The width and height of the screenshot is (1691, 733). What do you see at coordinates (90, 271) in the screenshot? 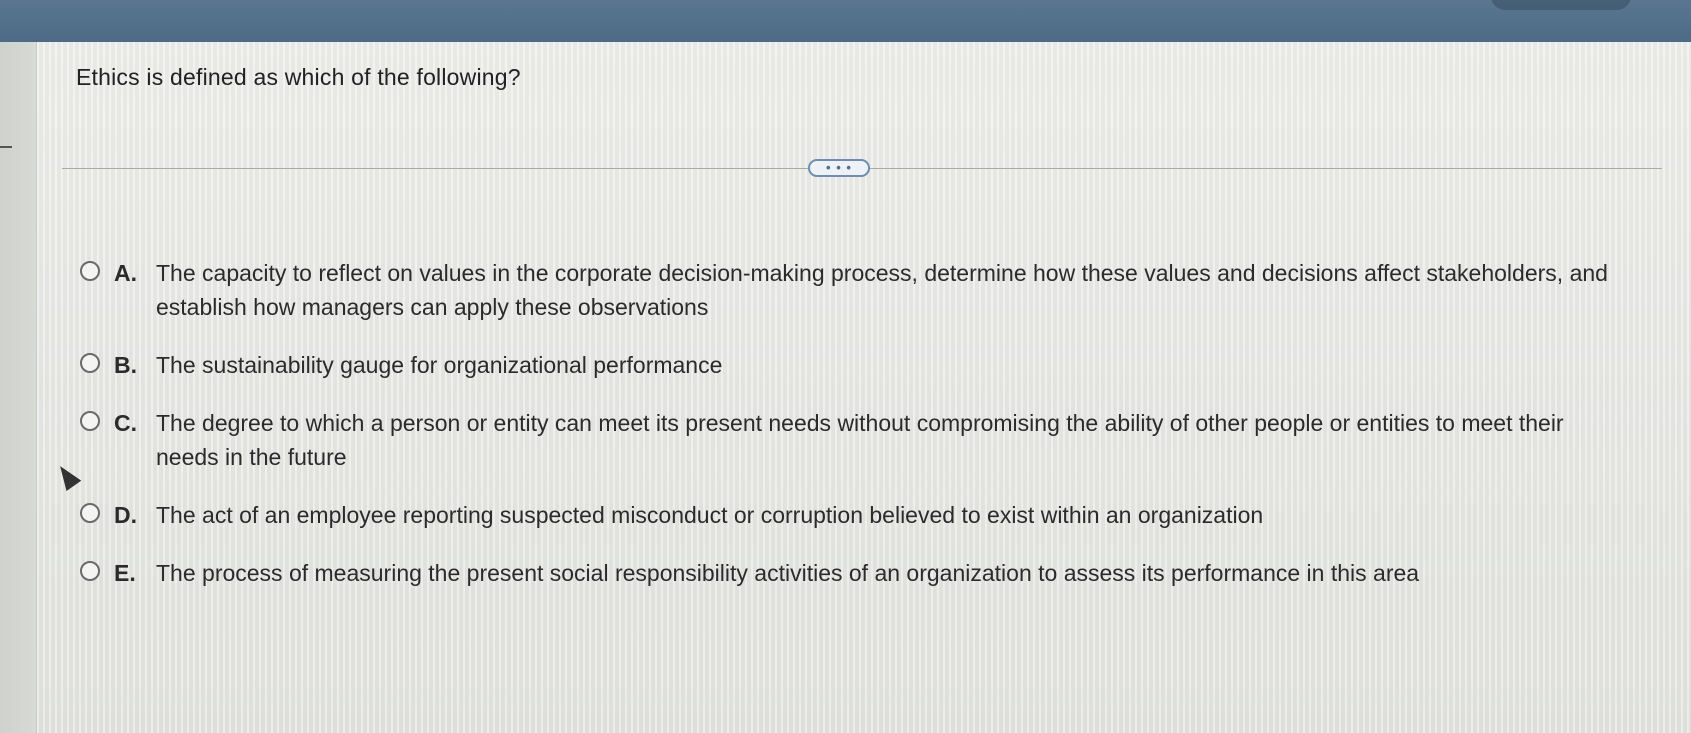
I see `radio-button-a` at bounding box center [90, 271].